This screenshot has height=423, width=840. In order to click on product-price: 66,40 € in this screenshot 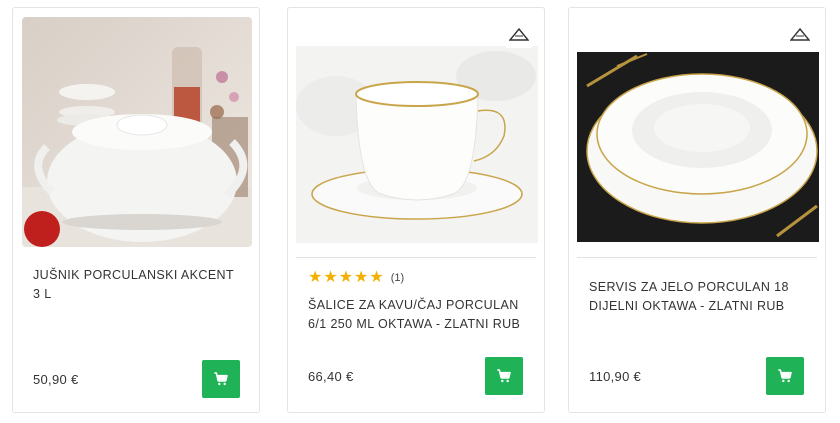, I will do `click(331, 376)`.